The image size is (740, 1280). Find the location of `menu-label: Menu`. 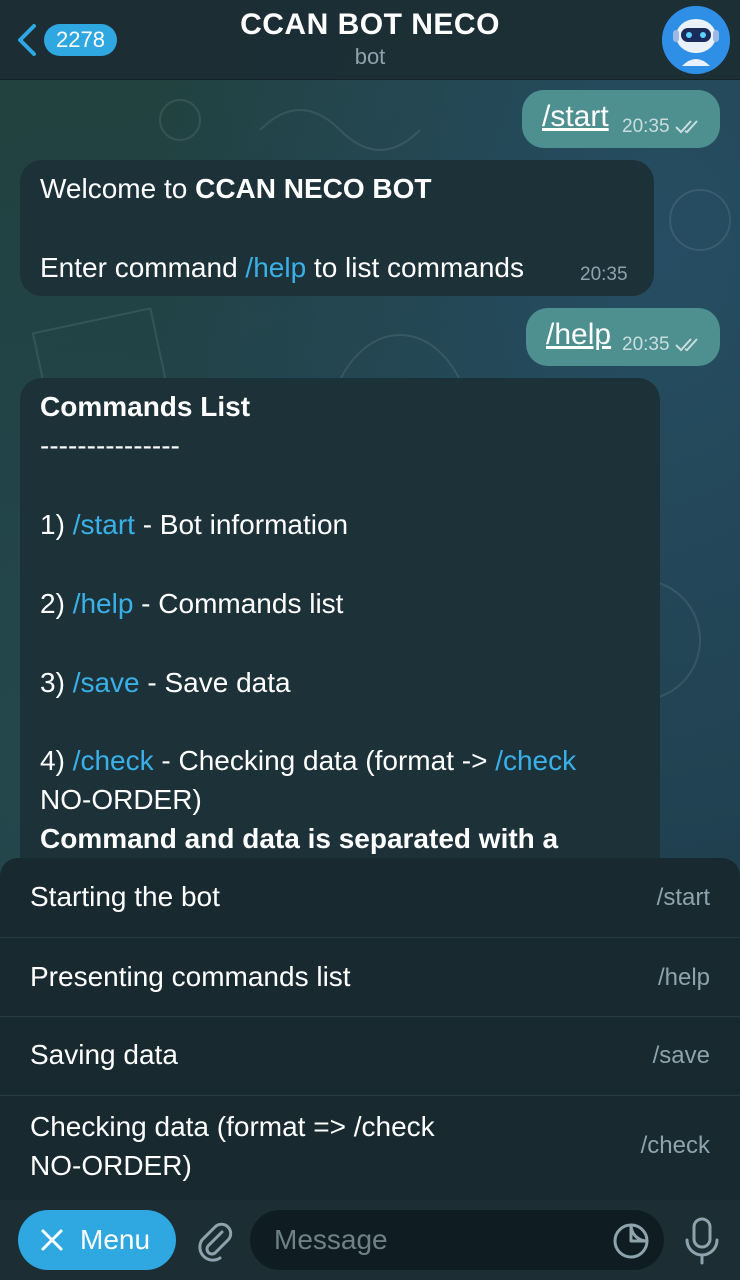

menu-label: Menu is located at coordinates (115, 1239).